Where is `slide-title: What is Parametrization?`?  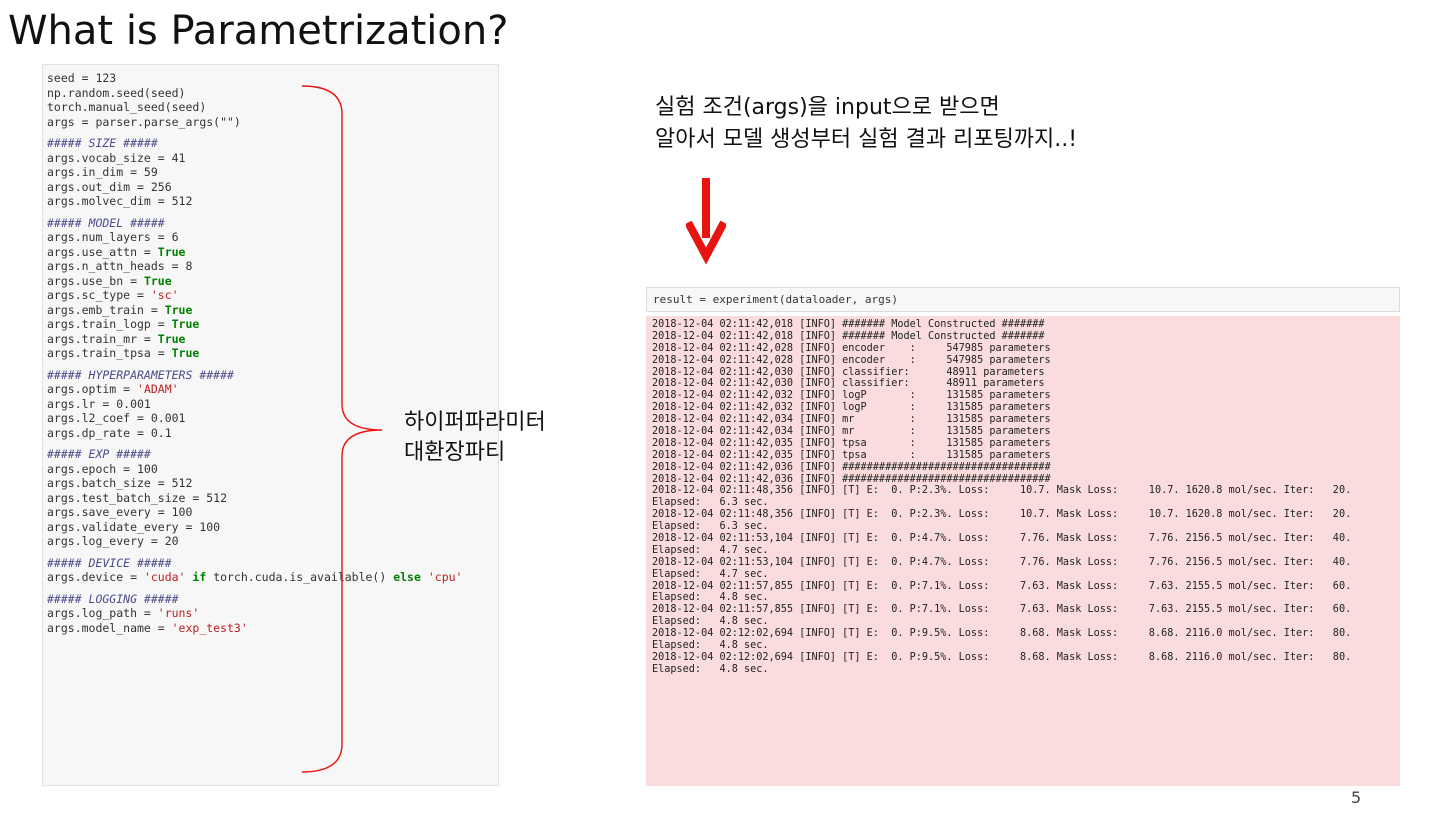
slide-title: What is Parametrization? is located at coordinates (258, 31).